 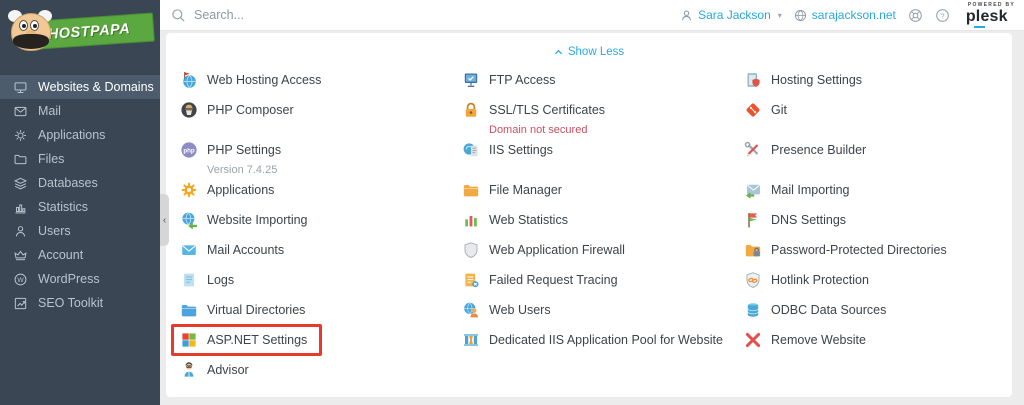 What do you see at coordinates (805, 150) in the screenshot?
I see `tool-link-presence-builder: Presence Builder` at bounding box center [805, 150].